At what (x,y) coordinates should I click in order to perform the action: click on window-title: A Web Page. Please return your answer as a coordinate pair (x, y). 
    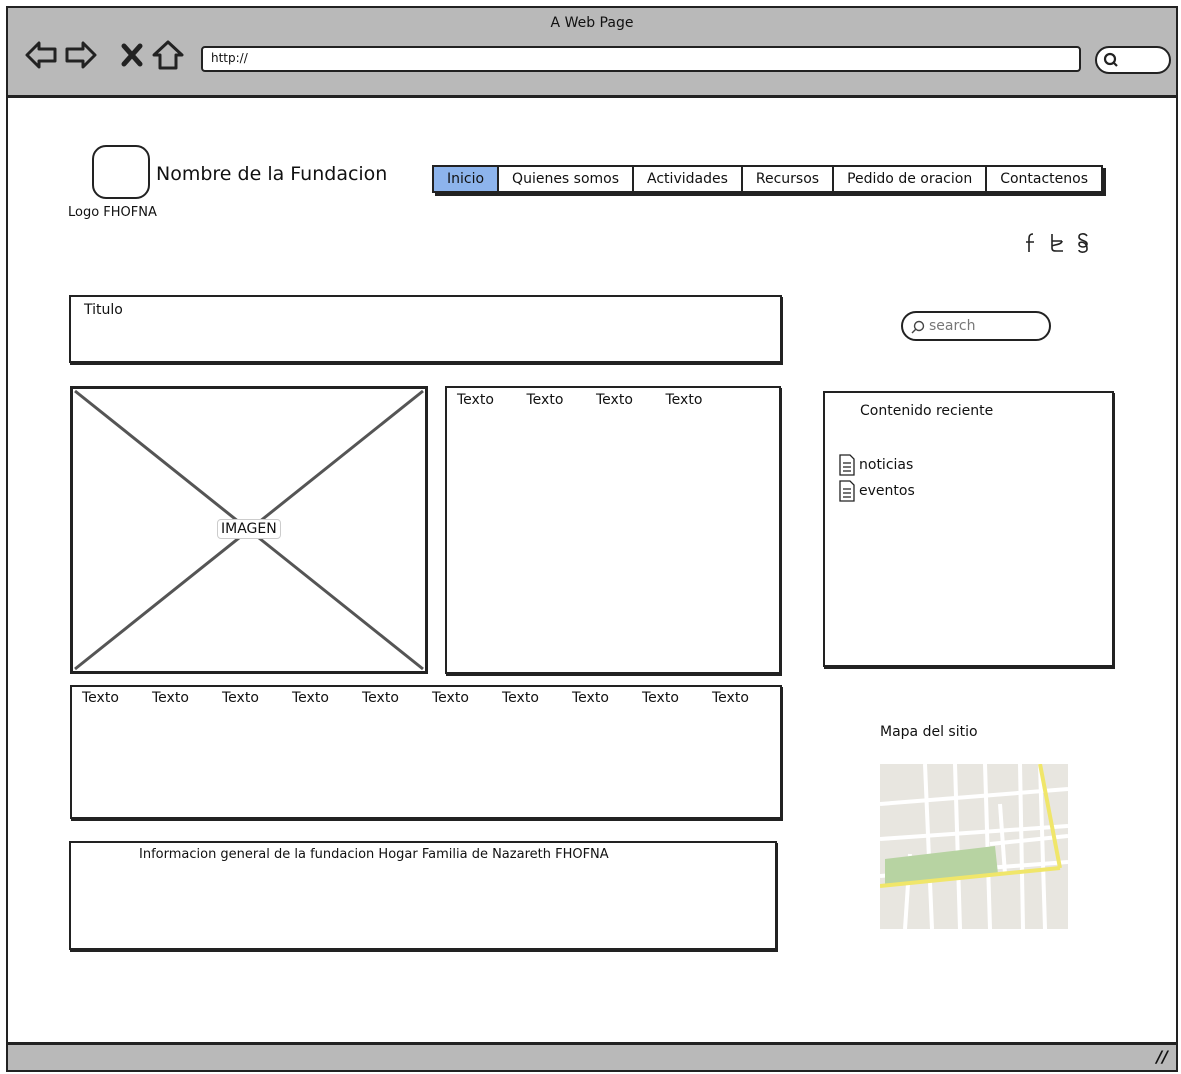
    Looking at the image, I should click on (592, 23).